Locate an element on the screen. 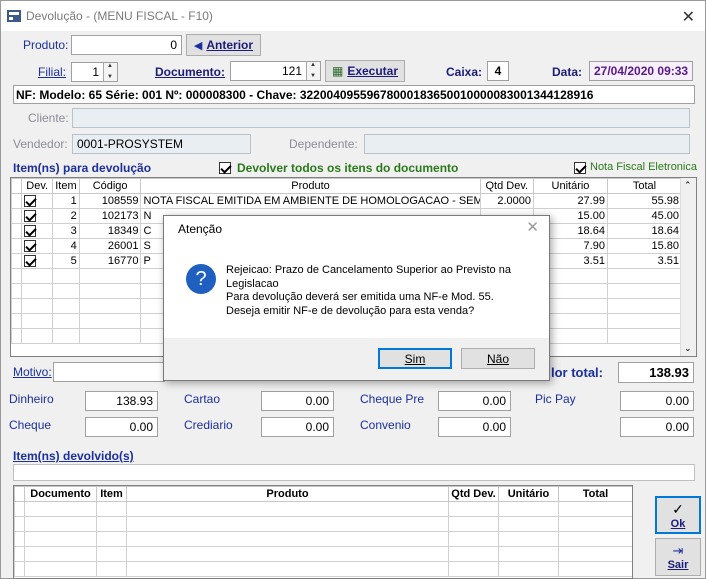  cell-codigo is located at coordinates (110, 336).